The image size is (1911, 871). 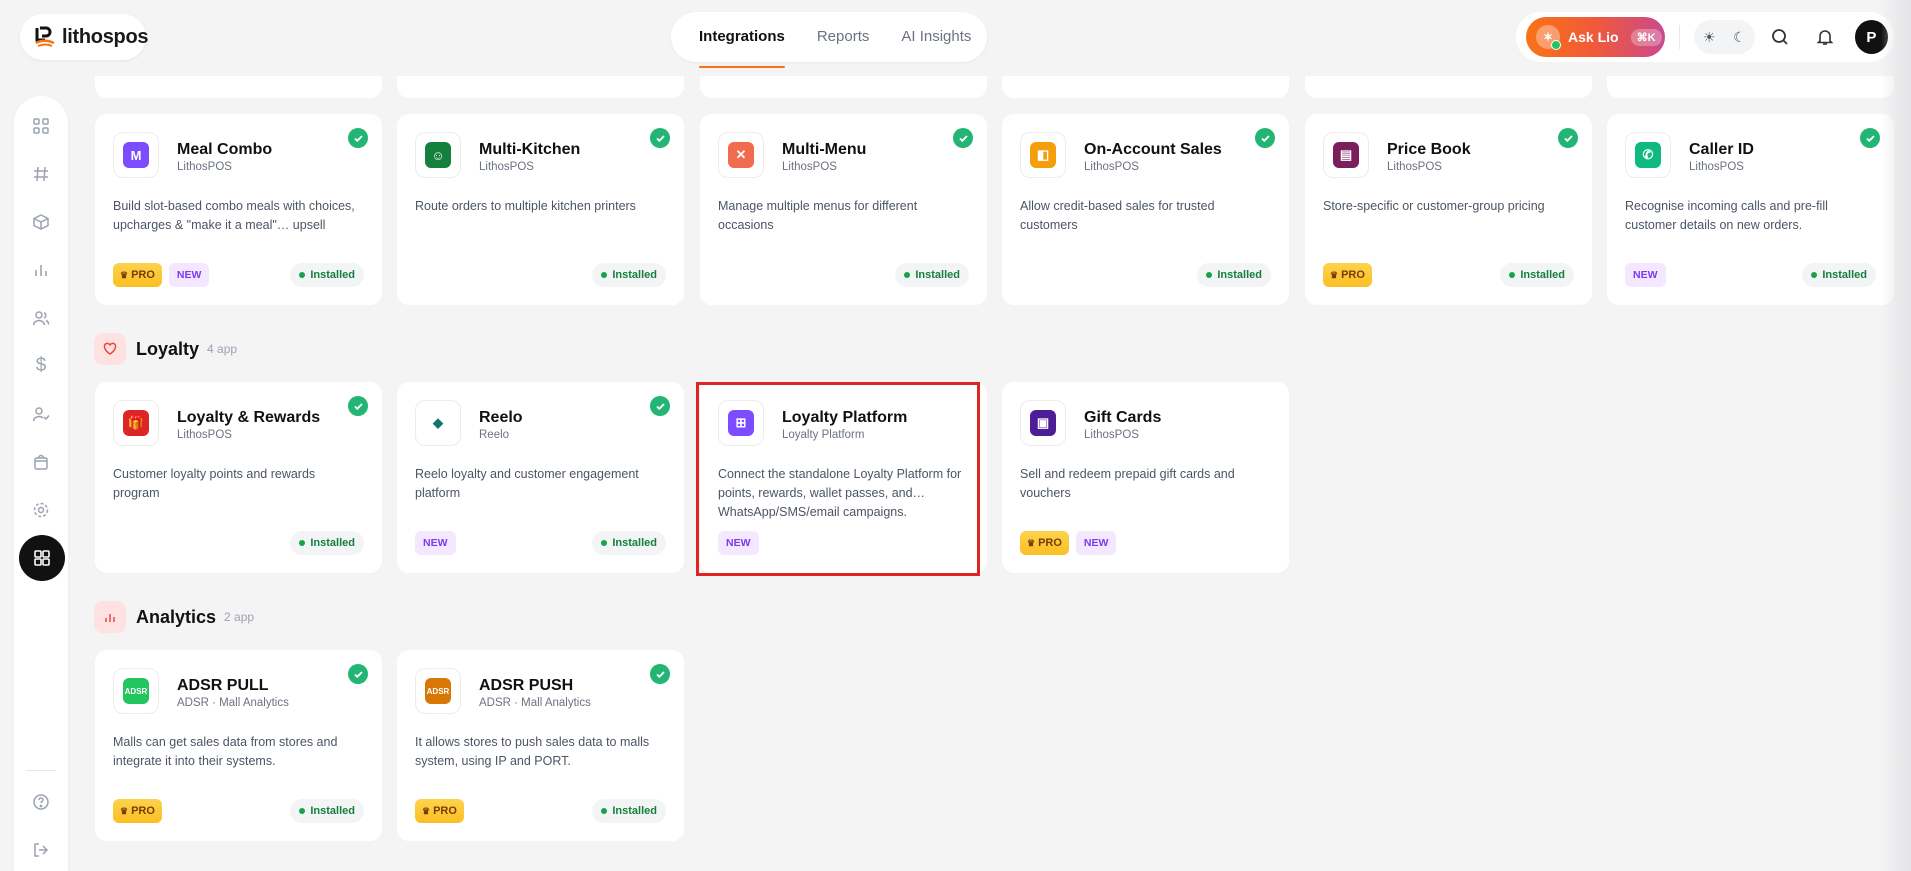 What do you see at coordinates (41, 174) in the screenshot?
I see `sidebar-item-tags` at bounding box center [41, 174].